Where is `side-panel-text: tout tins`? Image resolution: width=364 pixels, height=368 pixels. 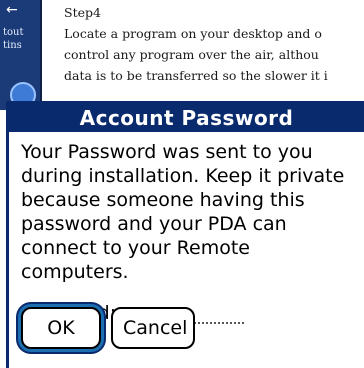
side-panel-text: tout tins is located at coordinates (13, 39).